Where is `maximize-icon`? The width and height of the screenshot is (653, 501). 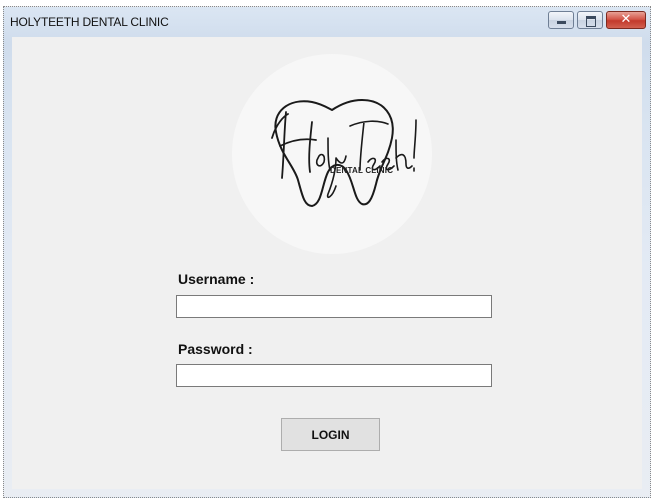 maximize-icon is located at coordinates (591, 21).